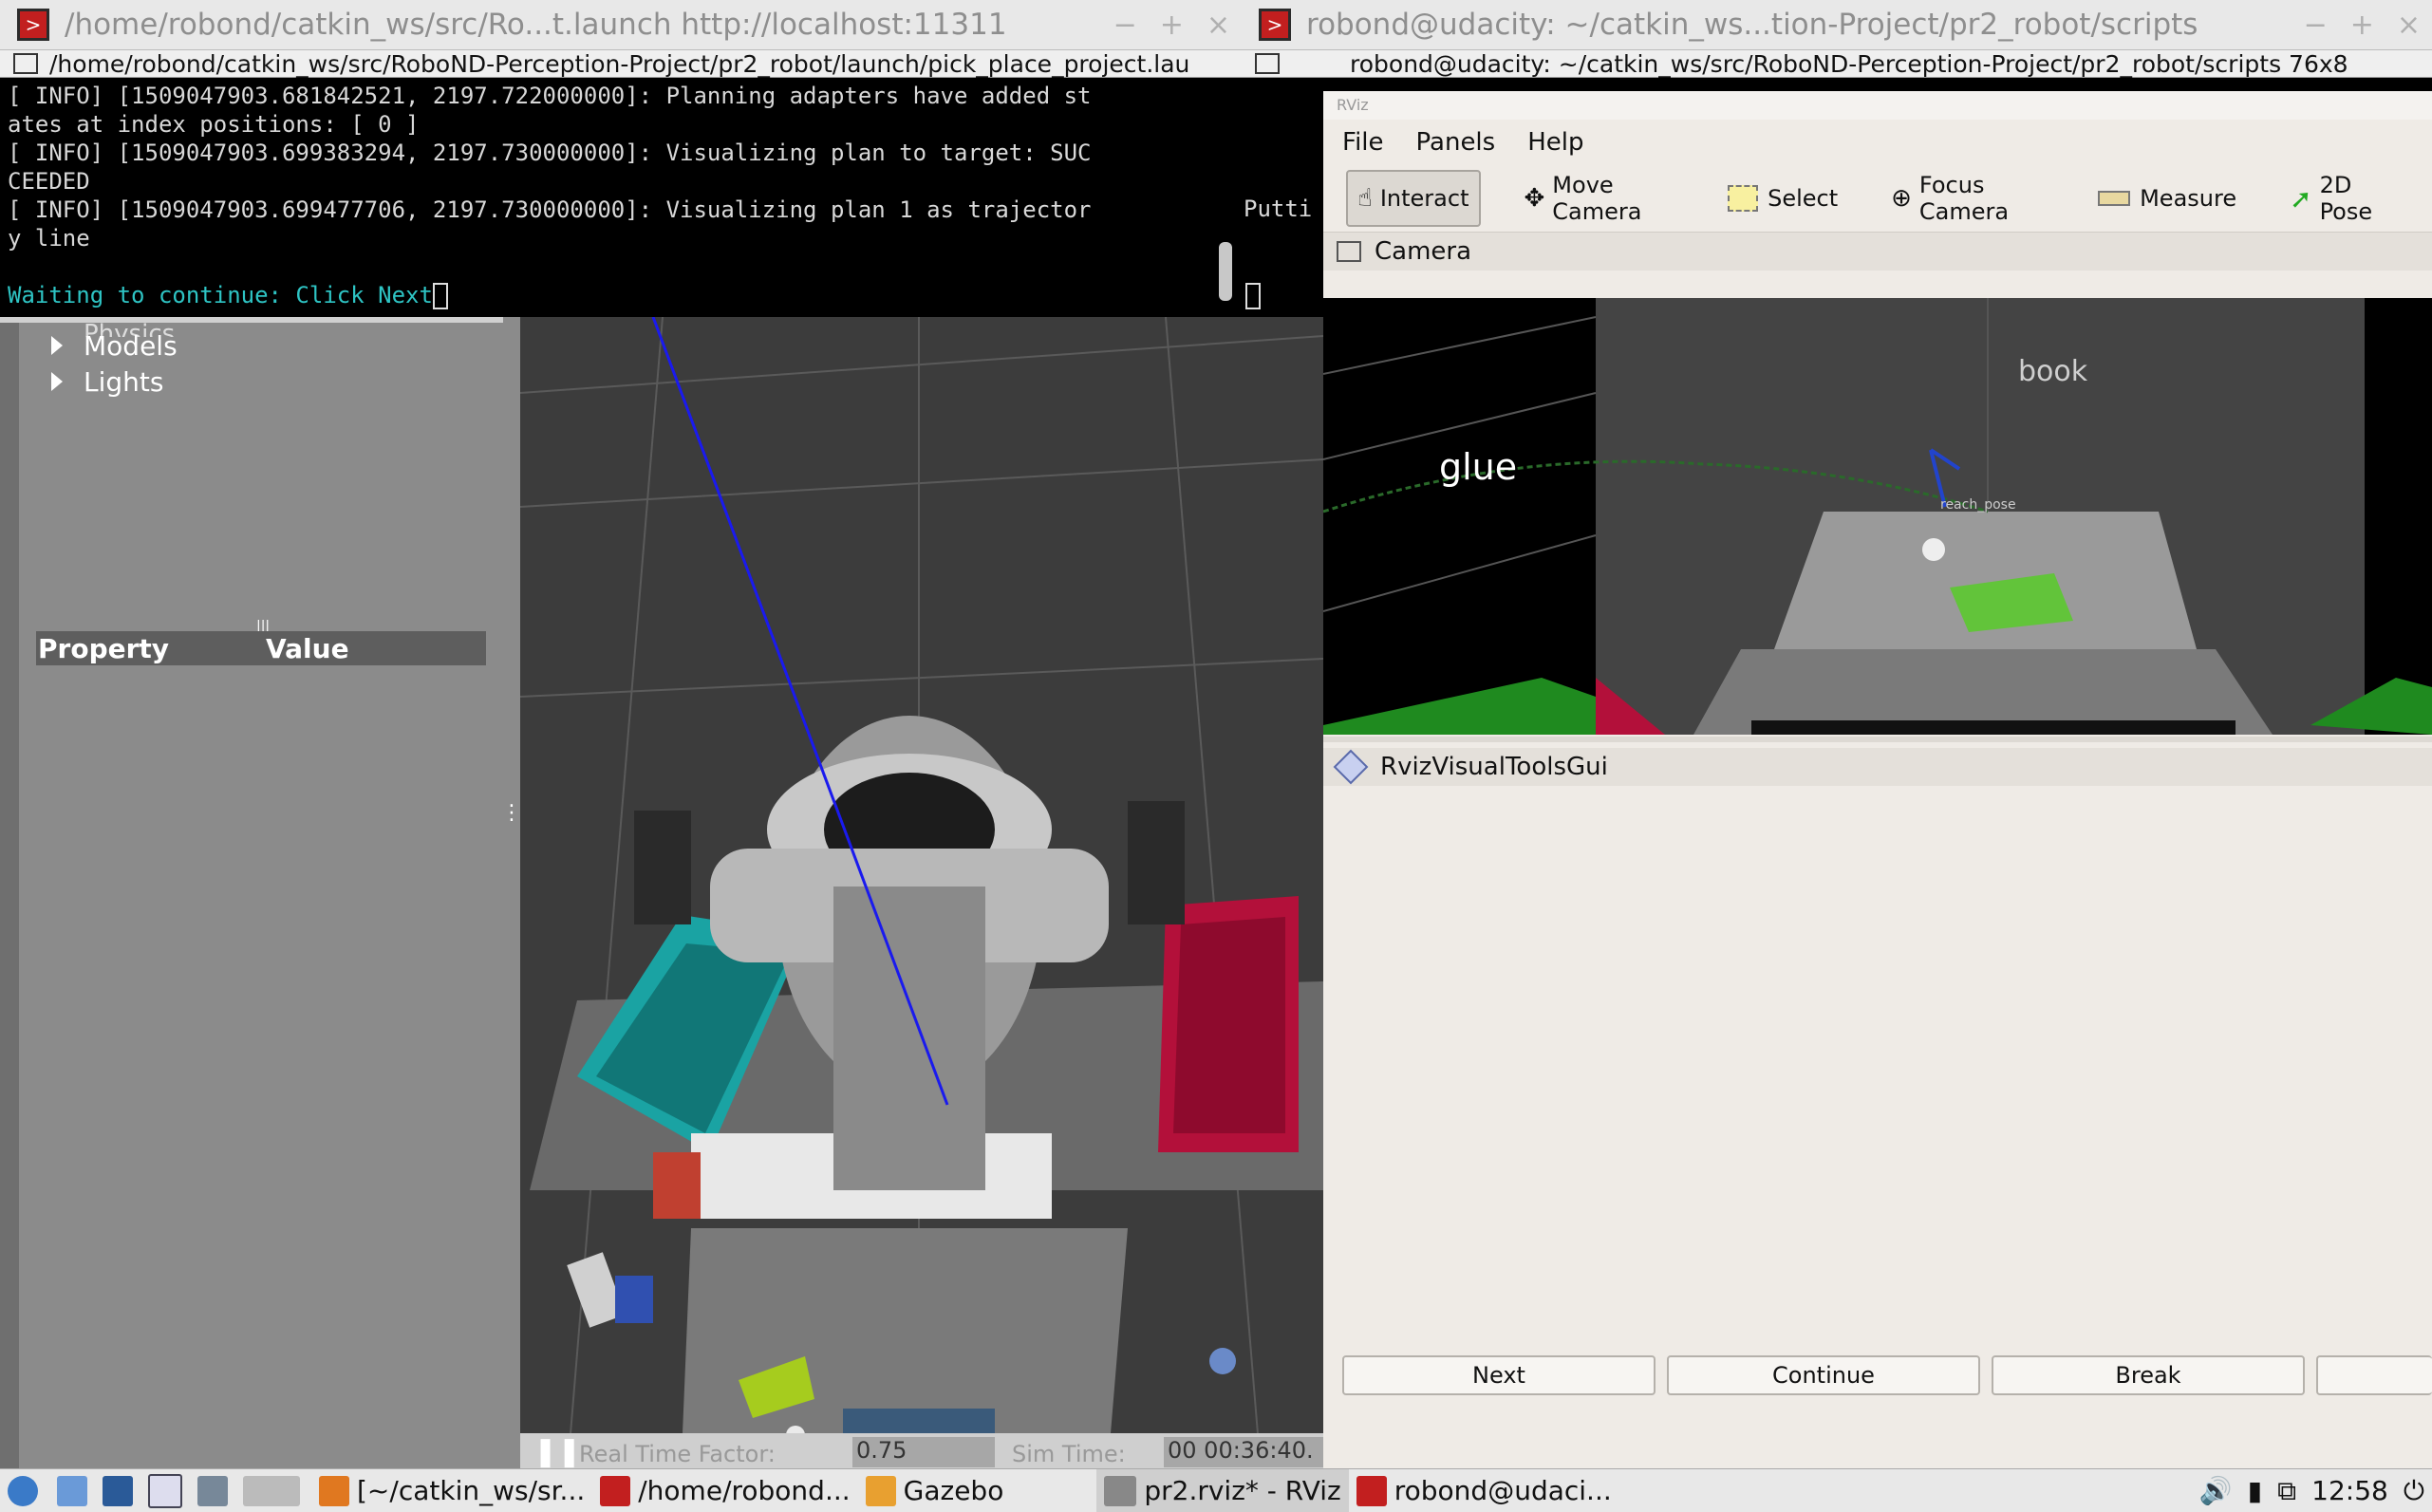 This screenshot has height=1512, width=2432. What do you see at coordinates (880, 1490) in the screenshot?
I see `gazebo-icon` at bounding box center [880, 1490].